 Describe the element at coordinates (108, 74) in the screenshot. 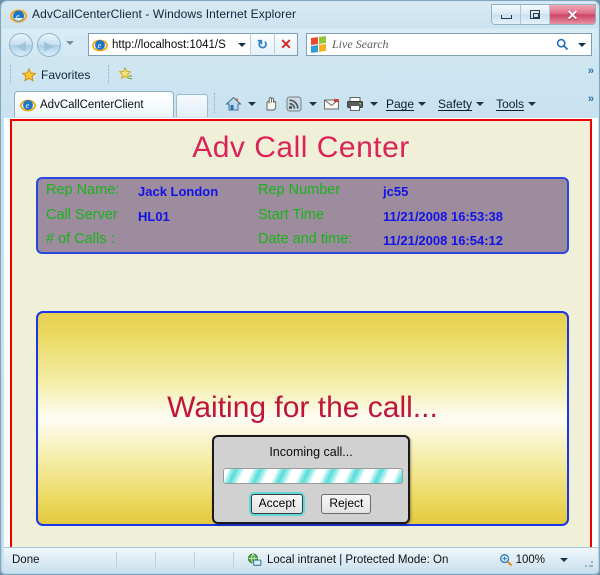

I see `favorites-right-divider` at that location.